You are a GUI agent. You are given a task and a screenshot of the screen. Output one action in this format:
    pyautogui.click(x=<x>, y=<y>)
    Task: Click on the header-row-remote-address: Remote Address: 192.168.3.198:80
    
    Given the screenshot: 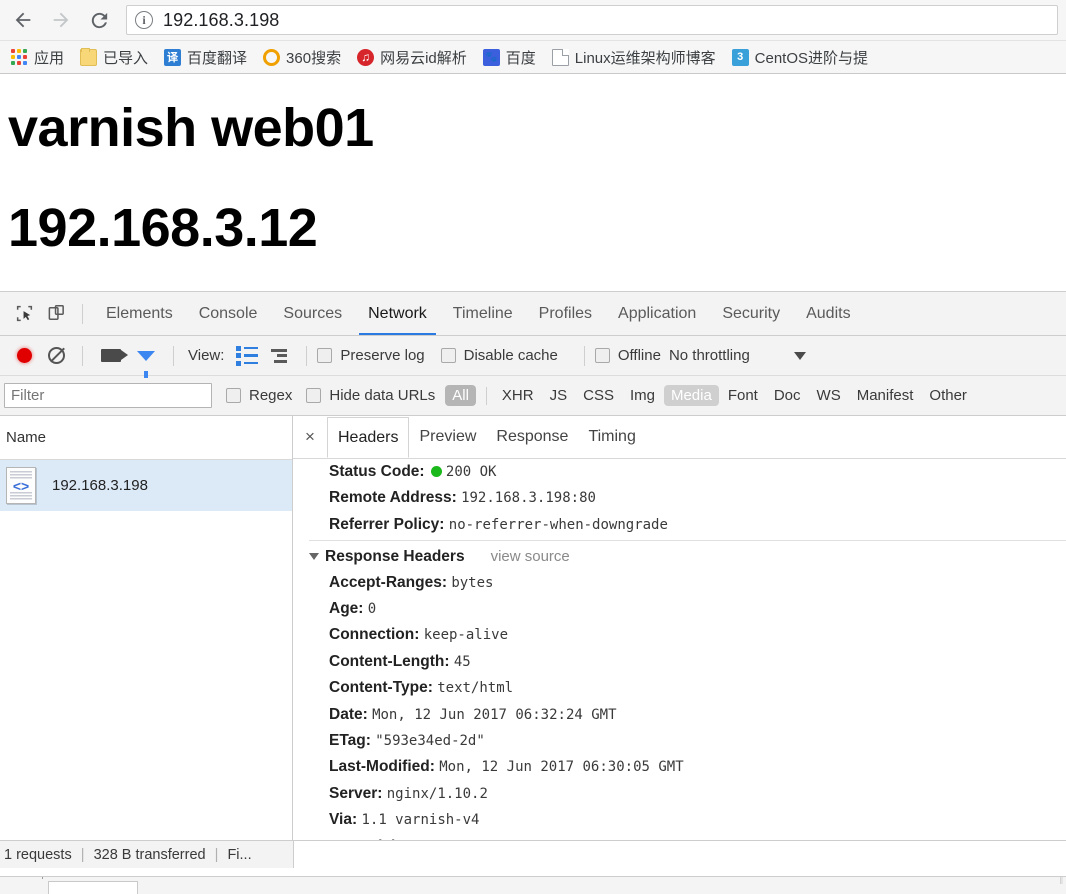 What is the action you would take?
    pyautogui.click(x=687, y=498)
    